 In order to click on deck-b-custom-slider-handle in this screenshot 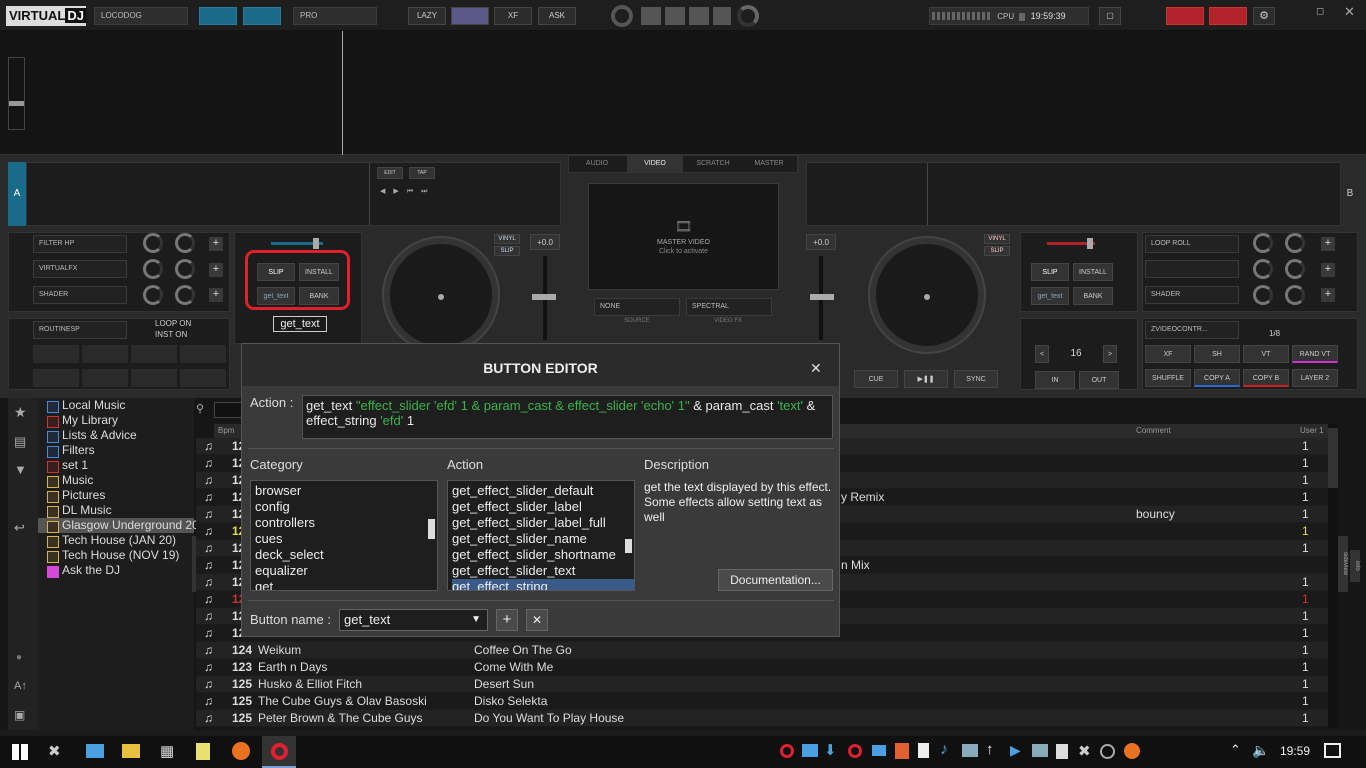, I will do `click(1090, 243)`.